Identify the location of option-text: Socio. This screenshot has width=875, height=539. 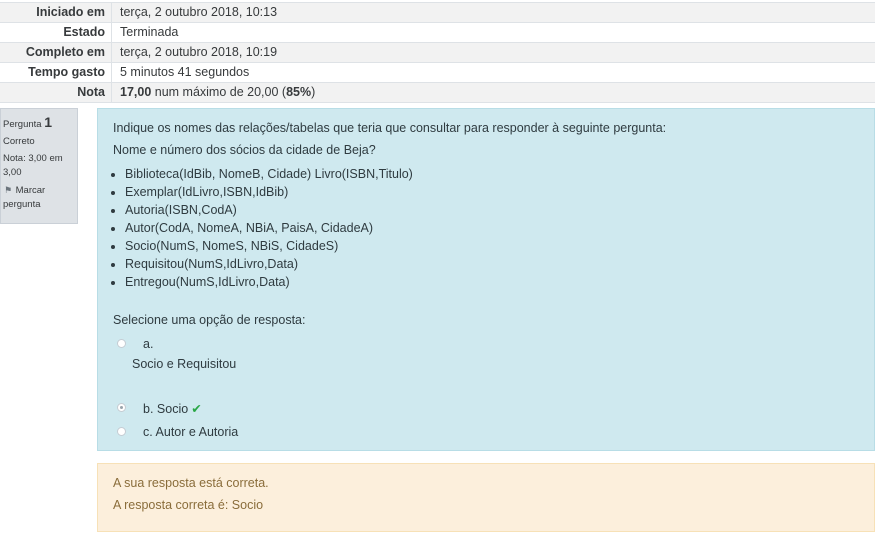
(172, 409).